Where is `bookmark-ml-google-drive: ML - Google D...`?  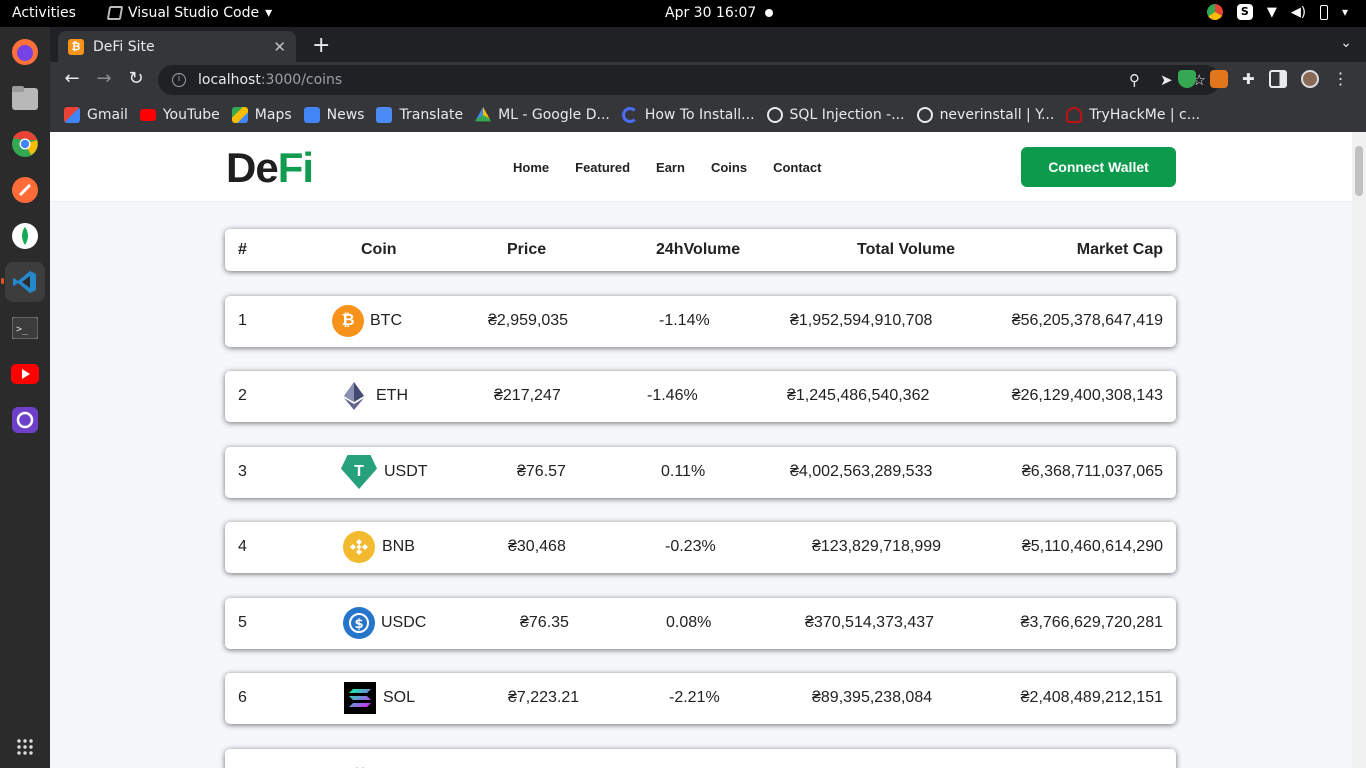
bookmark-ml-google-drive: ML - Google D... is located at coordinates (542, 115).